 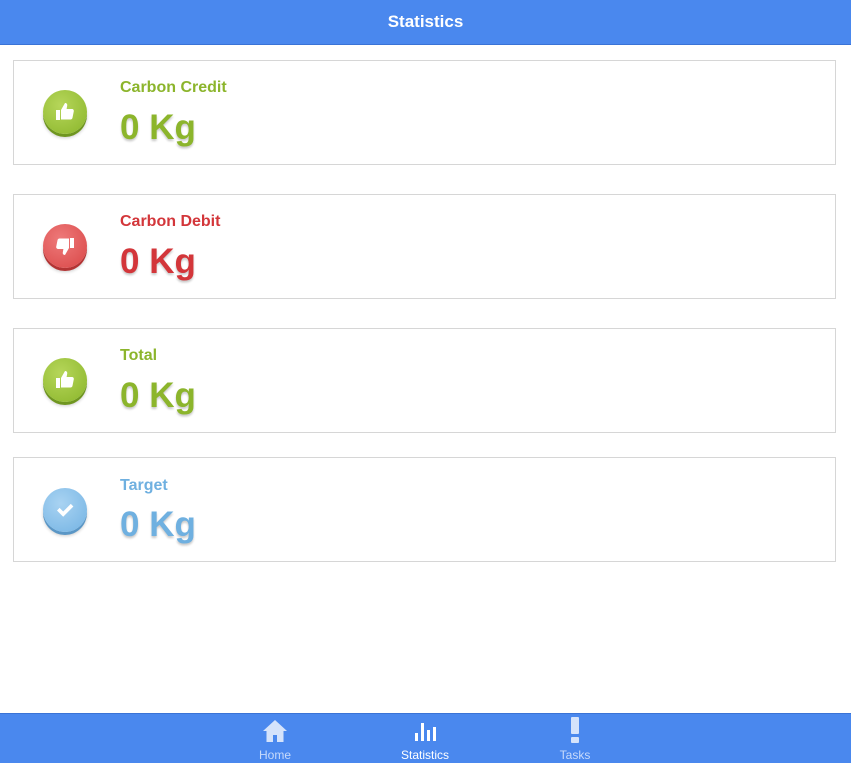 I want to click on tab-statistics: Statistics, so click(x=425, y=738).